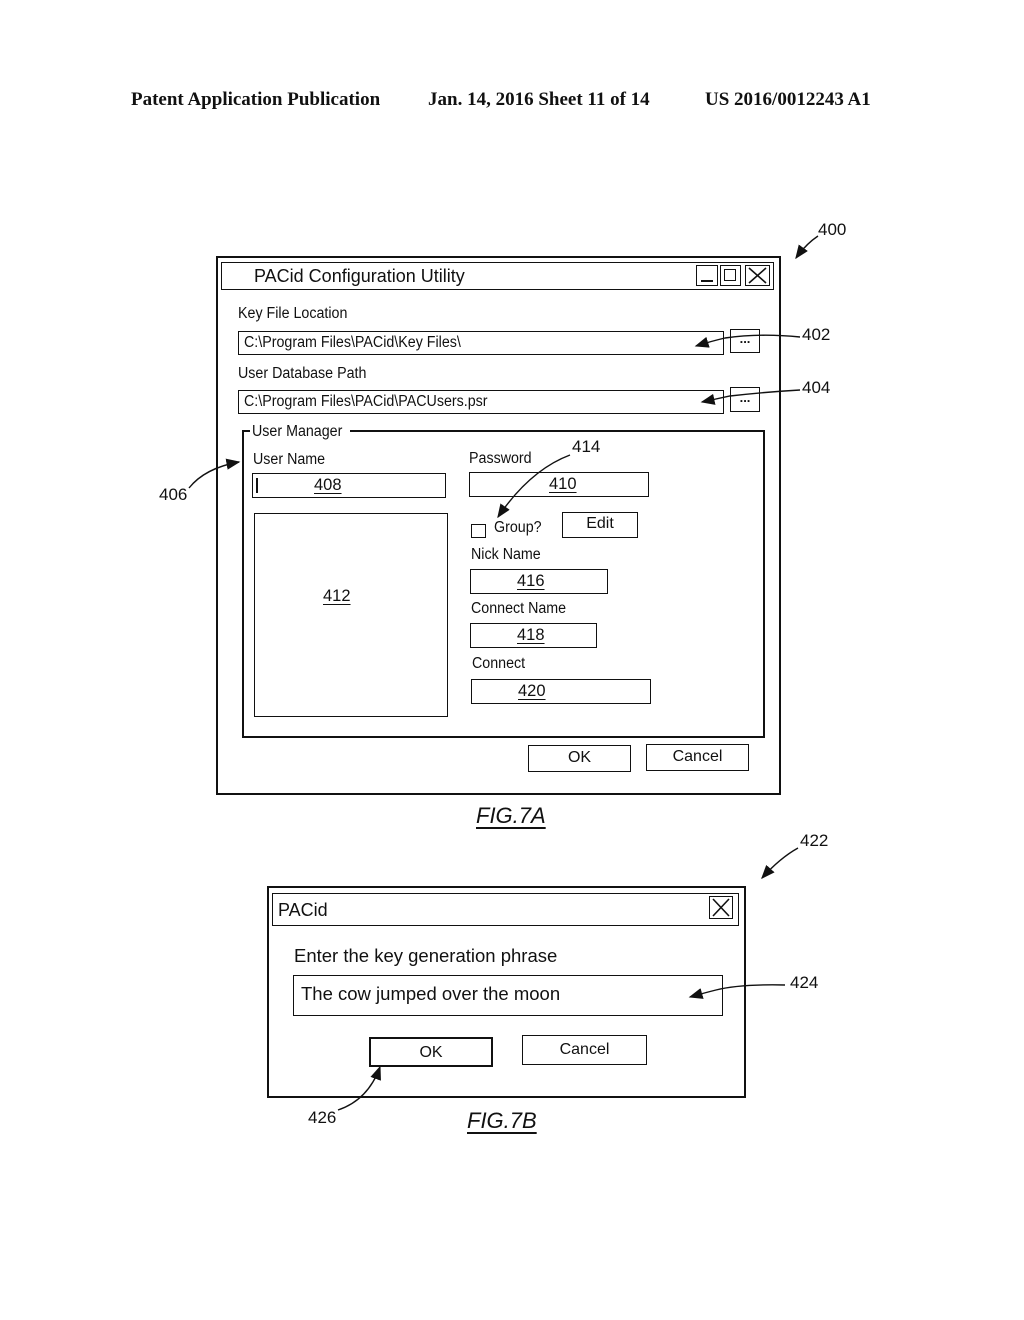 The width and height of the screenshot is (1024, 1320). I want to click on maximize-icon, so click(730, 275).